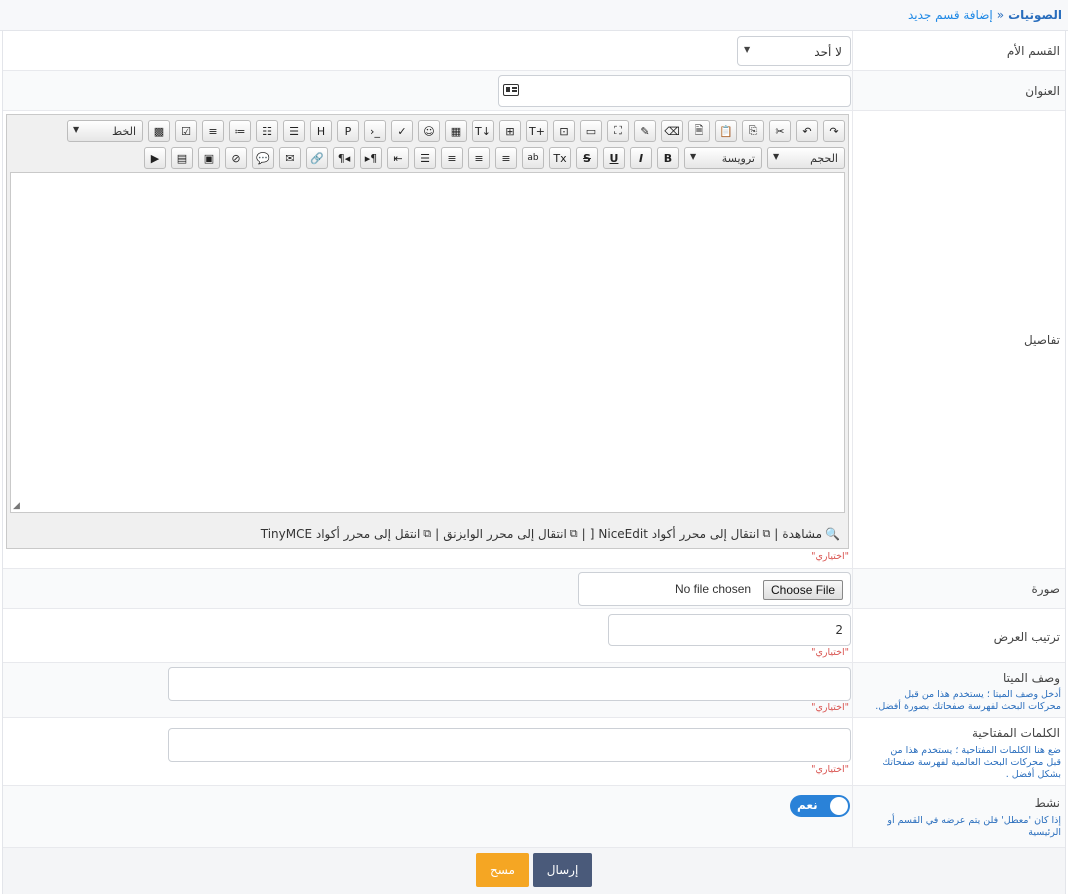 The width and height of the screenshot is (1068, 896). What do you see at coordinates (780, 131) in the screenshot?
I see `cut-icon: ✂` at bounding box center [780, 131].